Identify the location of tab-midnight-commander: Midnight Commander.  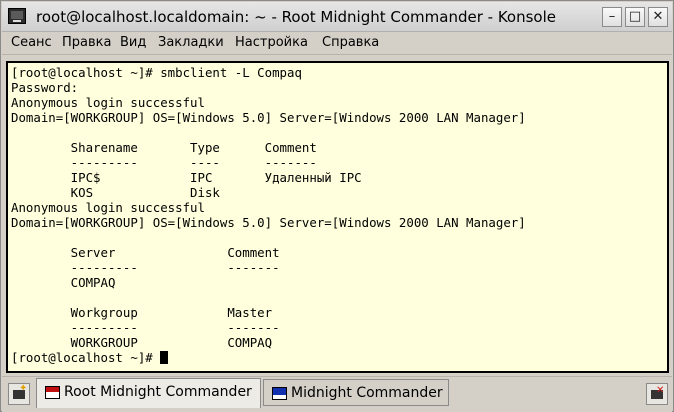
(356, 392).